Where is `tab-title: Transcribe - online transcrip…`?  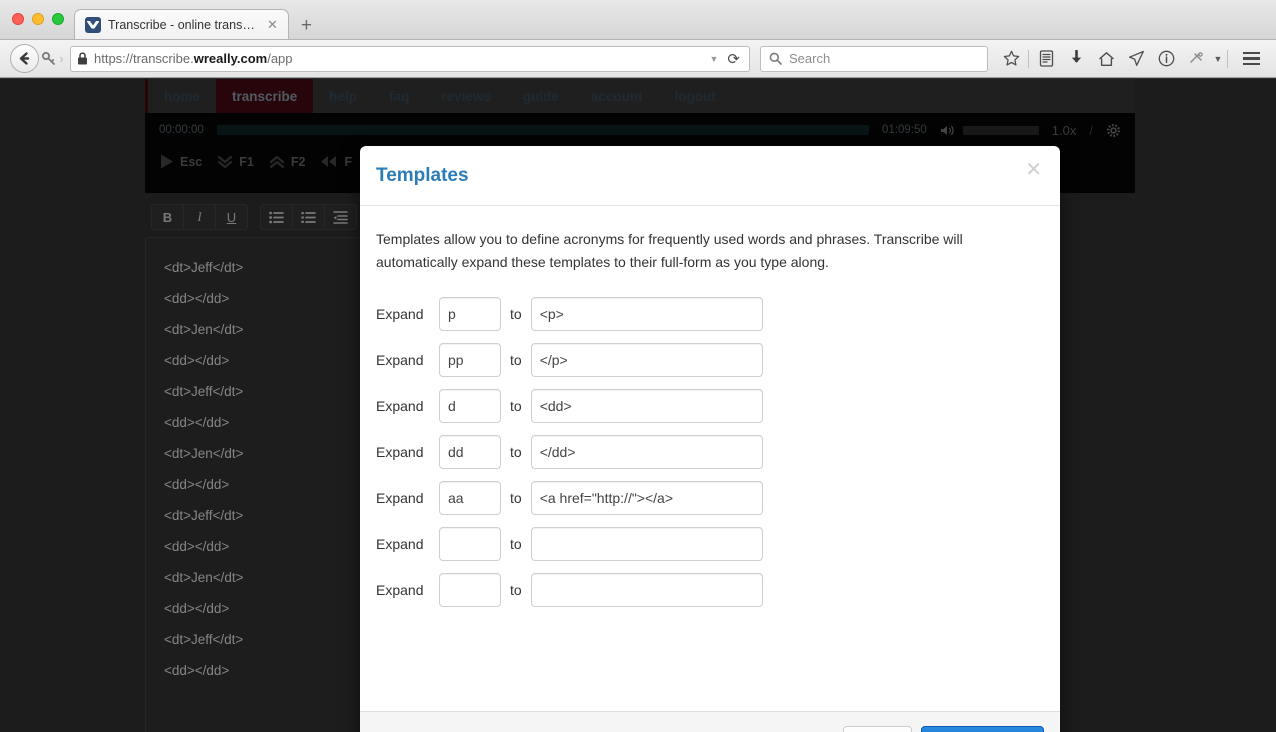 tab-title: Transcribe - online transcrip… is located at coordinates (183, 24).